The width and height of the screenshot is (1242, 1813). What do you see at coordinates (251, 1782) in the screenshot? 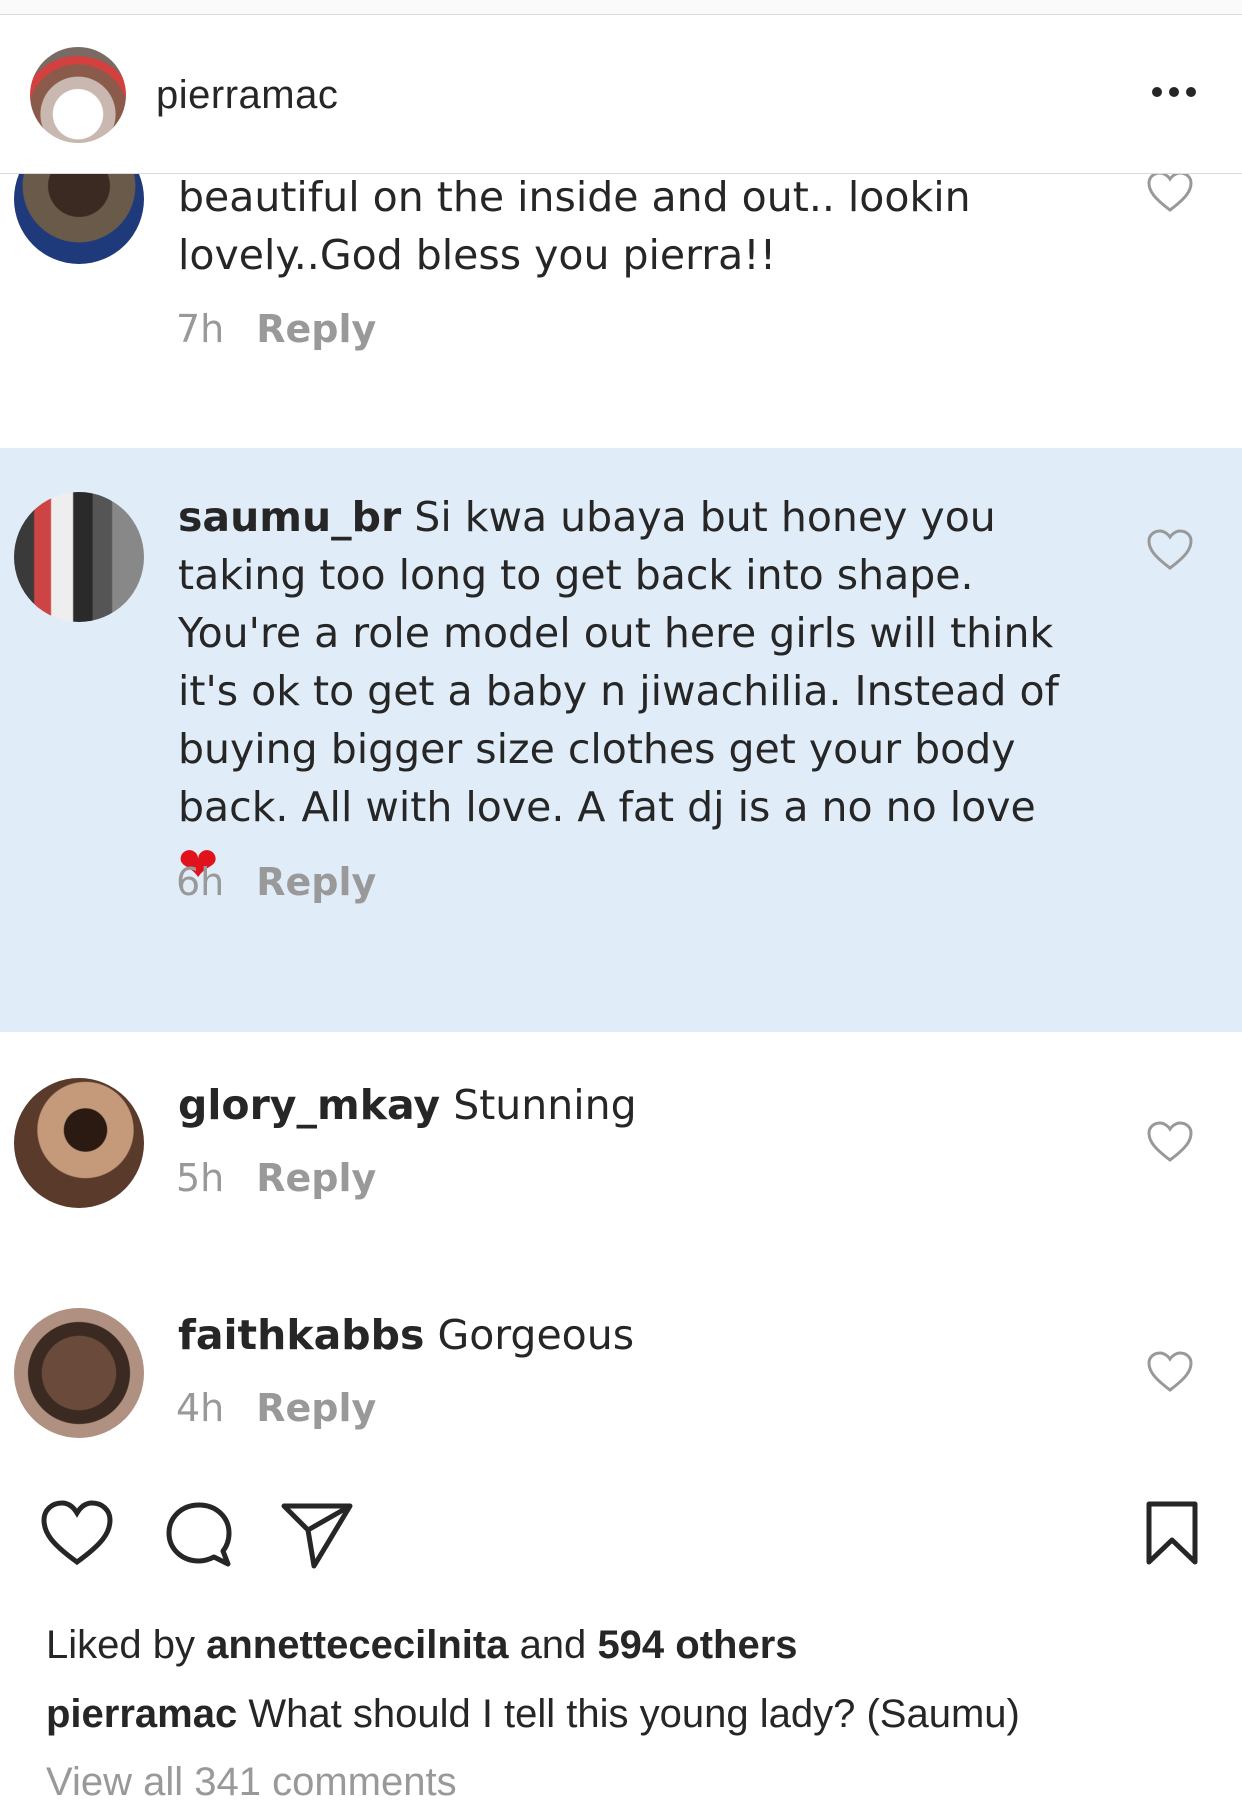
I see `view-all-comments-link: View all 341 comments` at bounding box center [251, 1782].